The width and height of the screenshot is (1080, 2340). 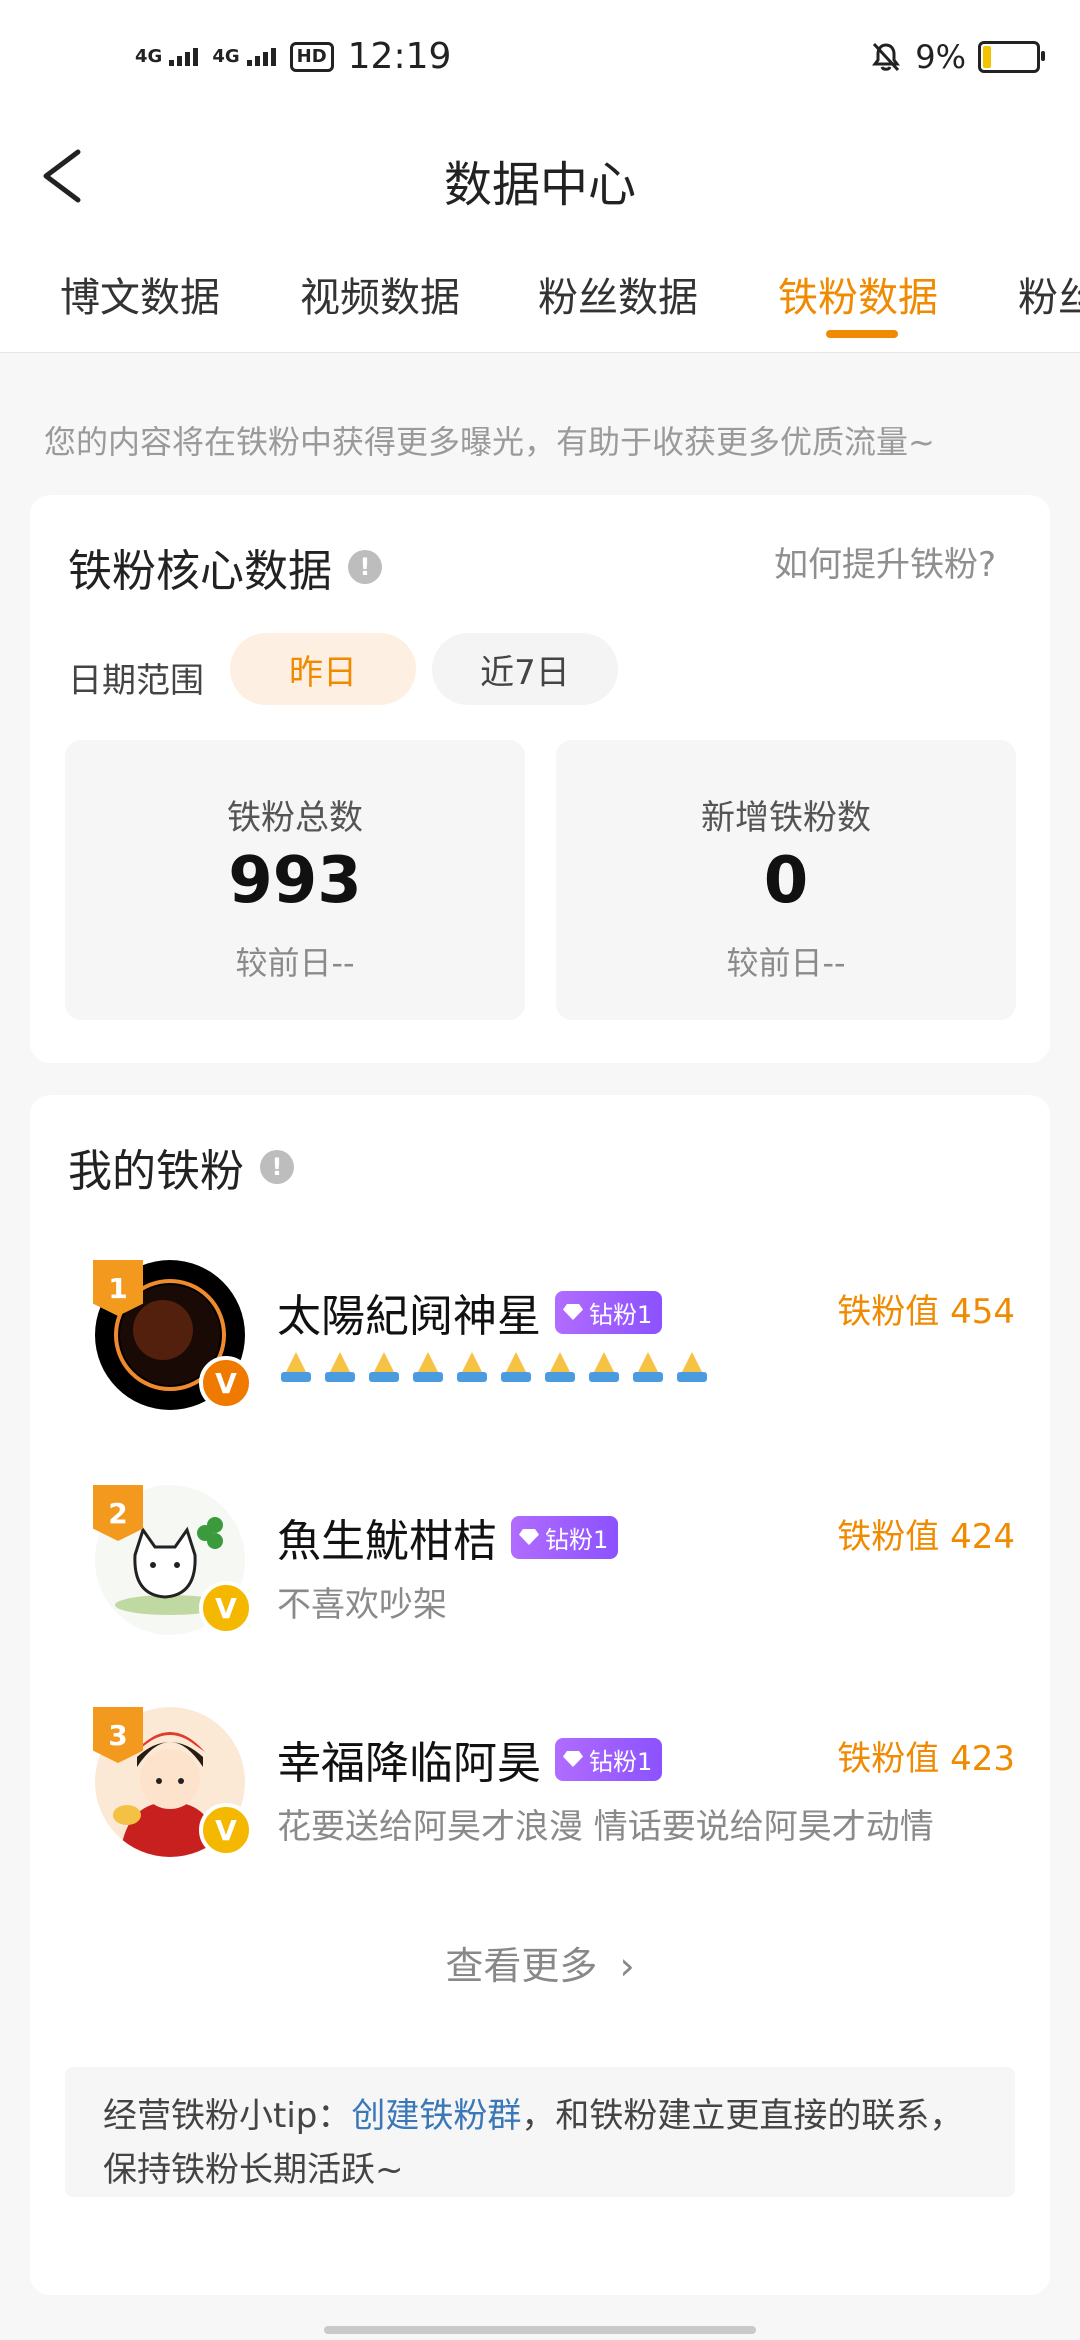 I want to click on iron-fan-value: 铁粉值 423, so click(x=926, y=1759).